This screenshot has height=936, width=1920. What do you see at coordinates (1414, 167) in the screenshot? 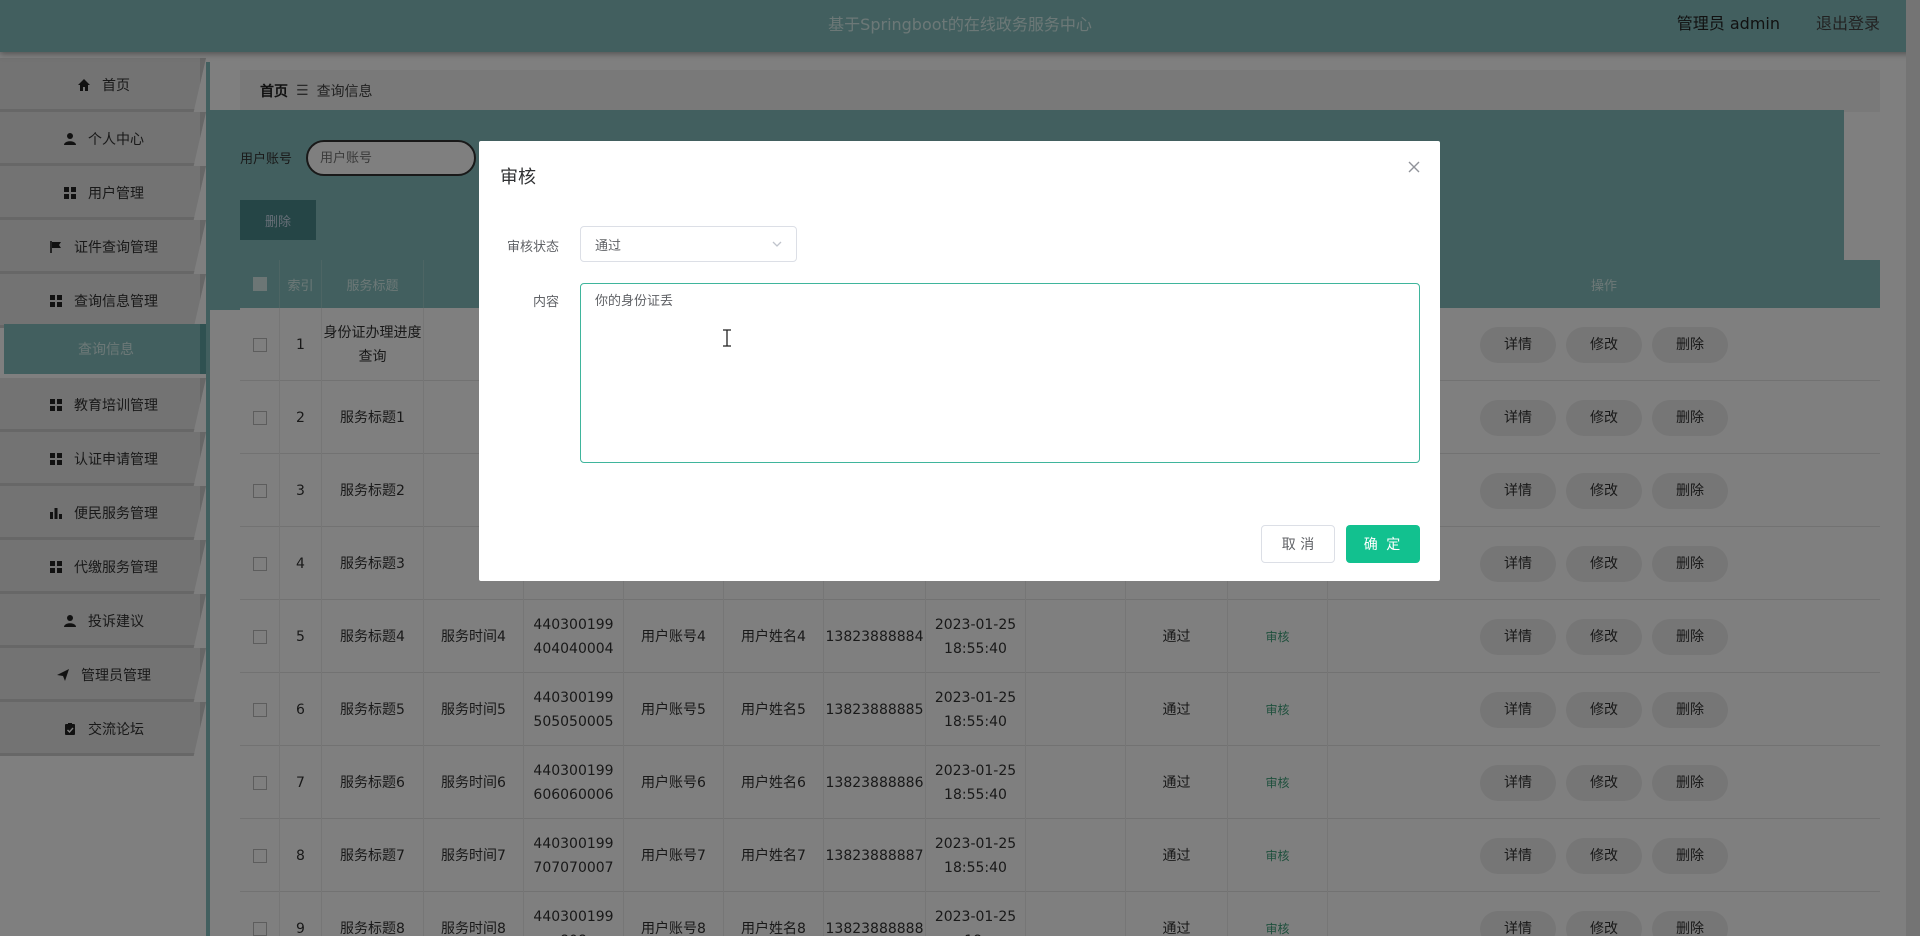
I see `close-icon` at bounding box center [1414, 167].